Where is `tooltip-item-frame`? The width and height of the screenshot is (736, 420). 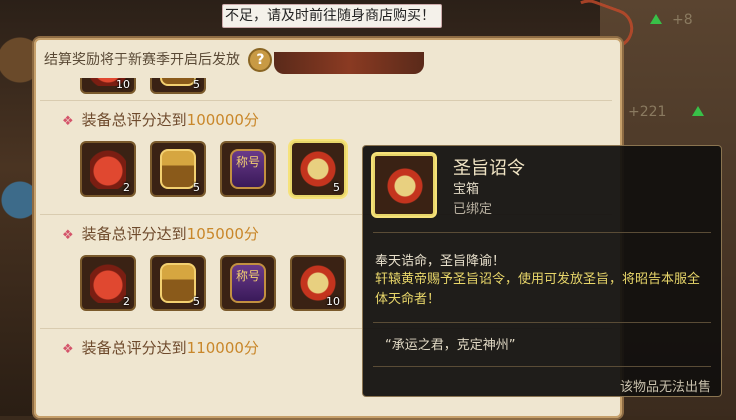
tooltip-item-frame is located at coordinates (404, 185).